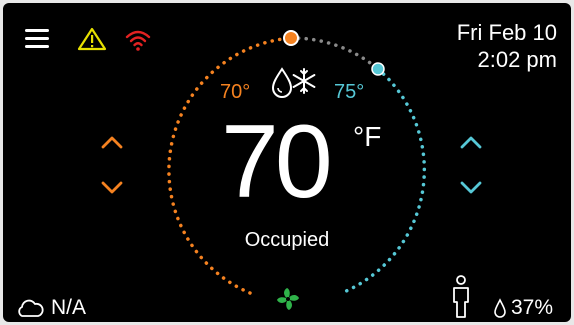 The width and height of the screenshot is (574, 325). What do you see at coordinates (507, 46) in the screenshot?
I see `date-time: Fri Feb 10 2:02 pm` at bounding box center [507, 46].